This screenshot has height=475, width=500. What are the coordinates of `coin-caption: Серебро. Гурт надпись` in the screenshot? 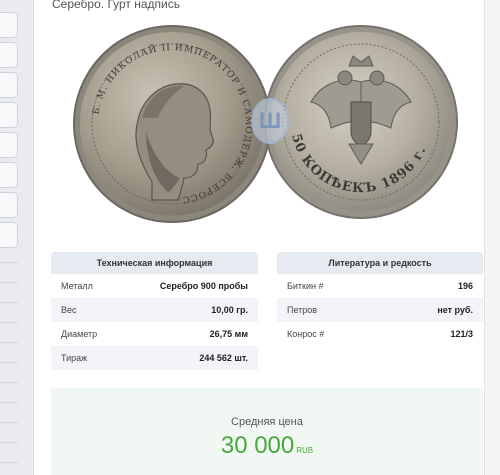 It's located at (116, 5).